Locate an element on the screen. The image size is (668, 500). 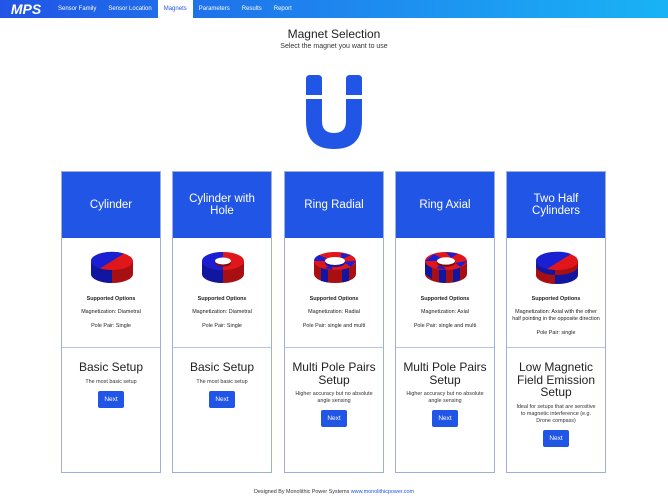
setup-title: Low Magnetic Field Emission Setup is located at coordinates (556, 379).